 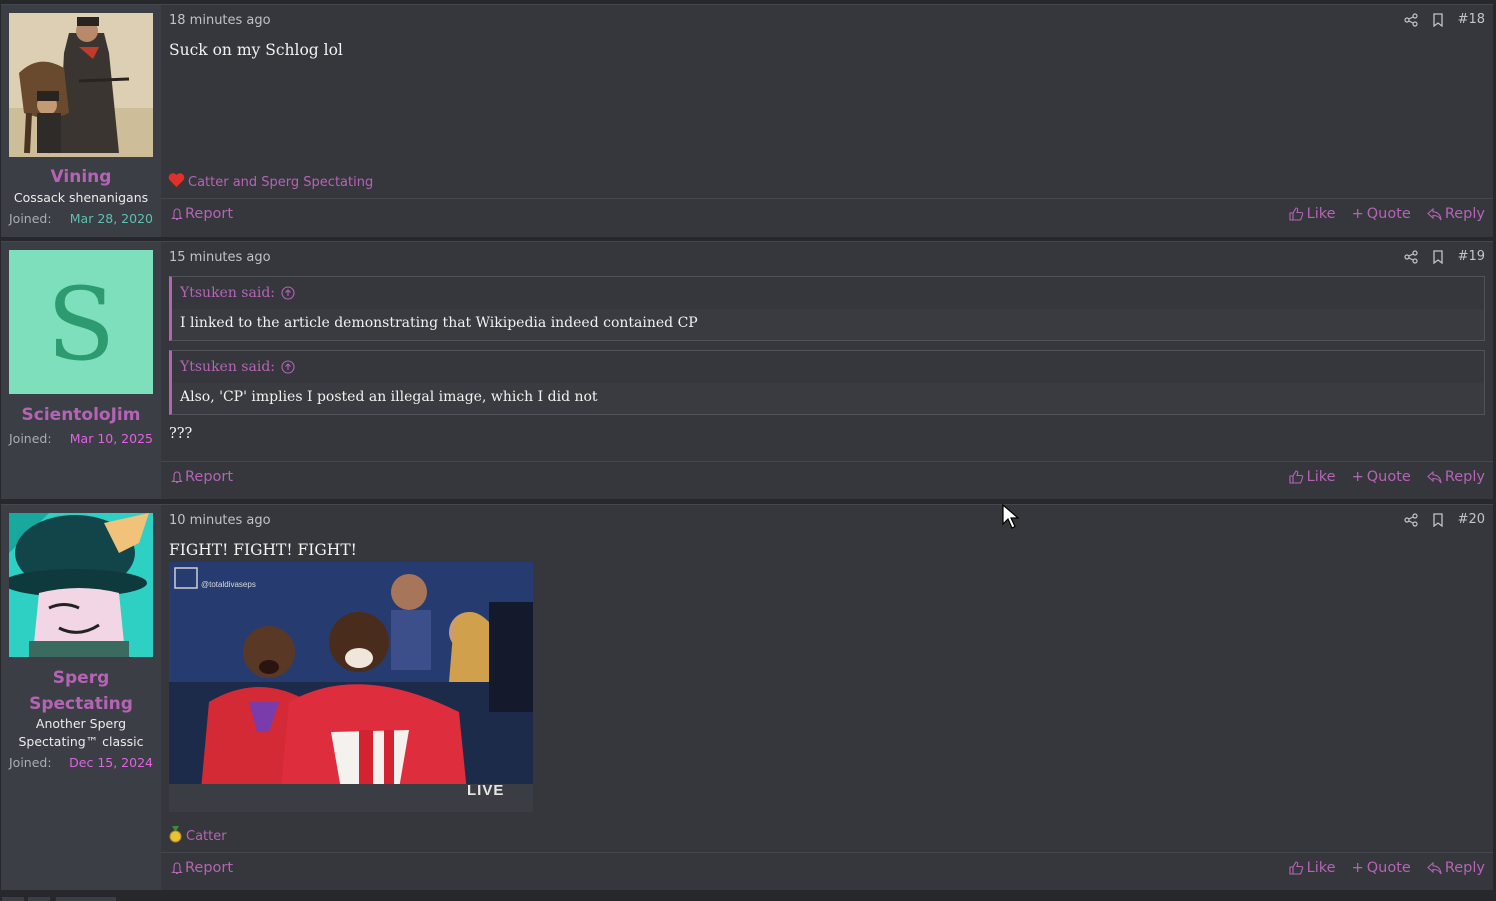 What do you see at coordinates (81, 678) in the screenshot?
I see `username-line-1: Sperg` at bounding box center [81, 678].